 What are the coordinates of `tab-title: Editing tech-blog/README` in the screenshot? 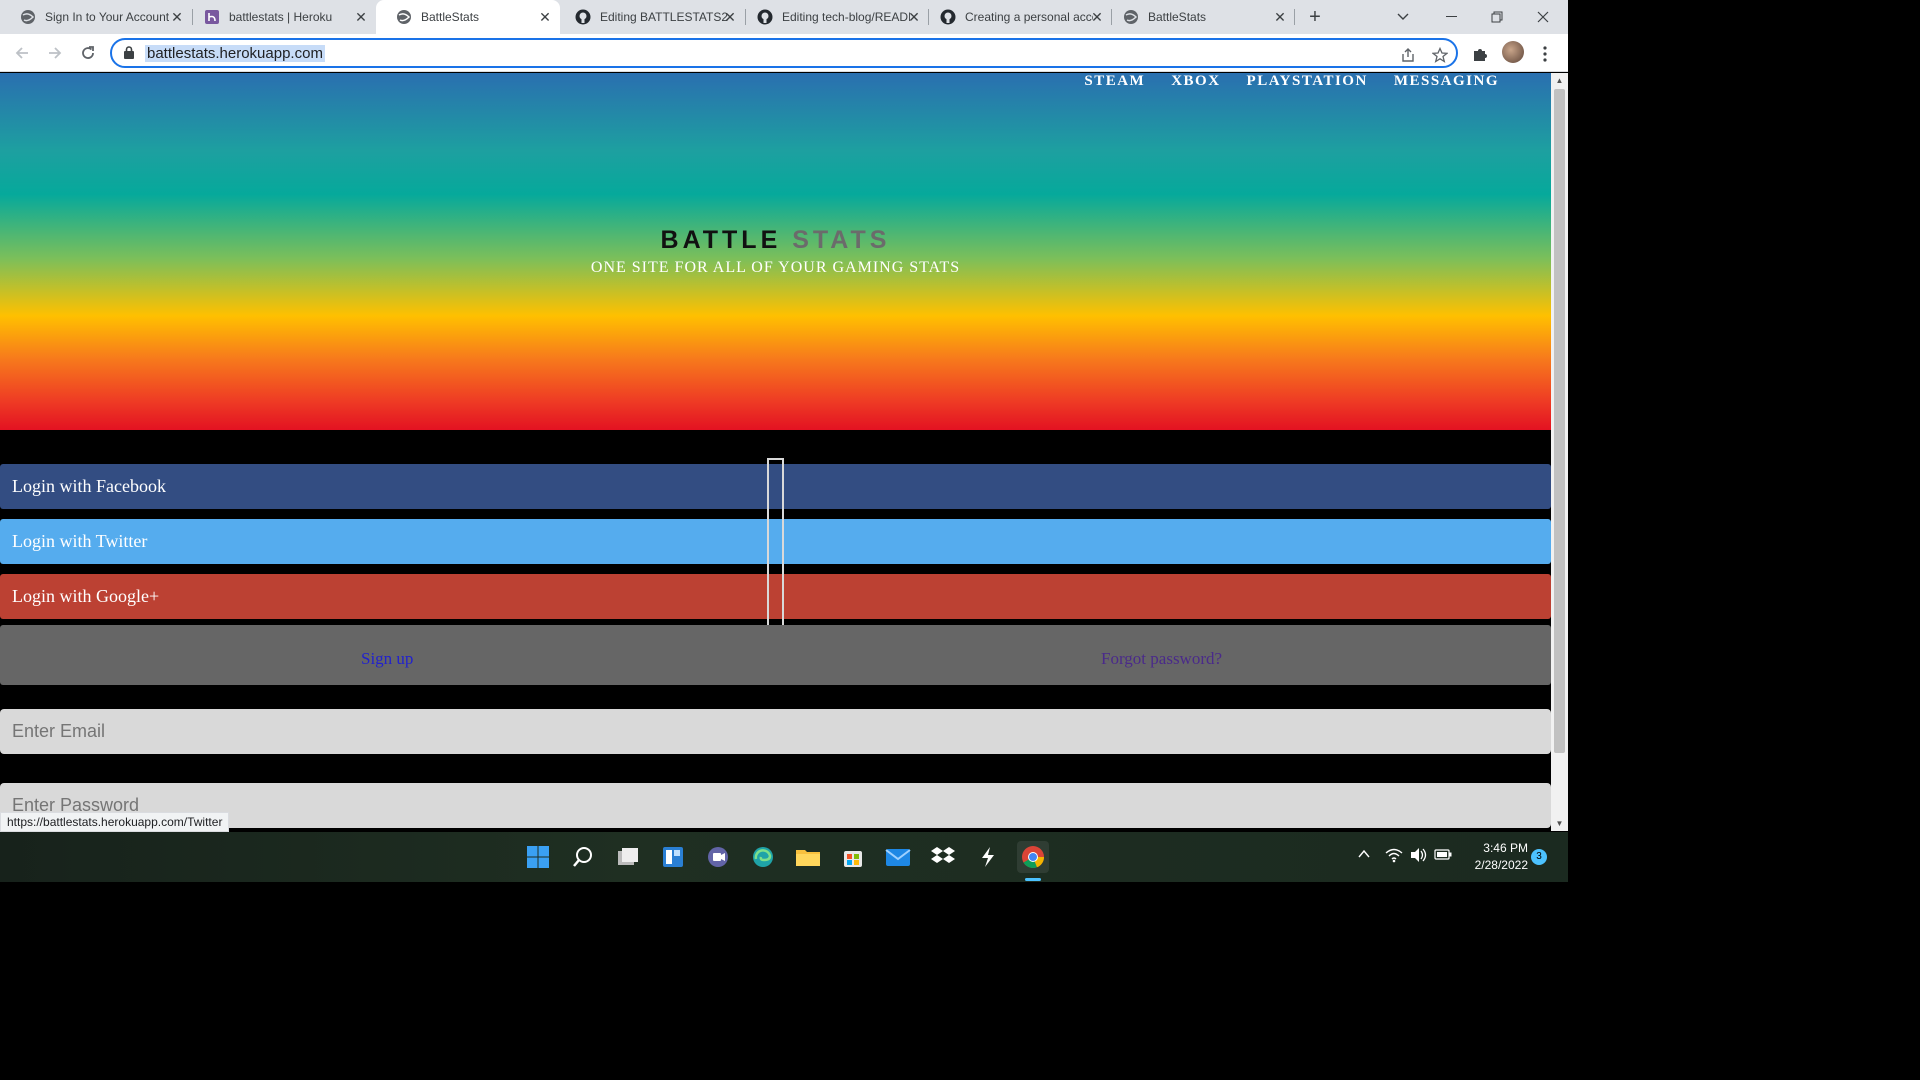 It's located at (846, 17).